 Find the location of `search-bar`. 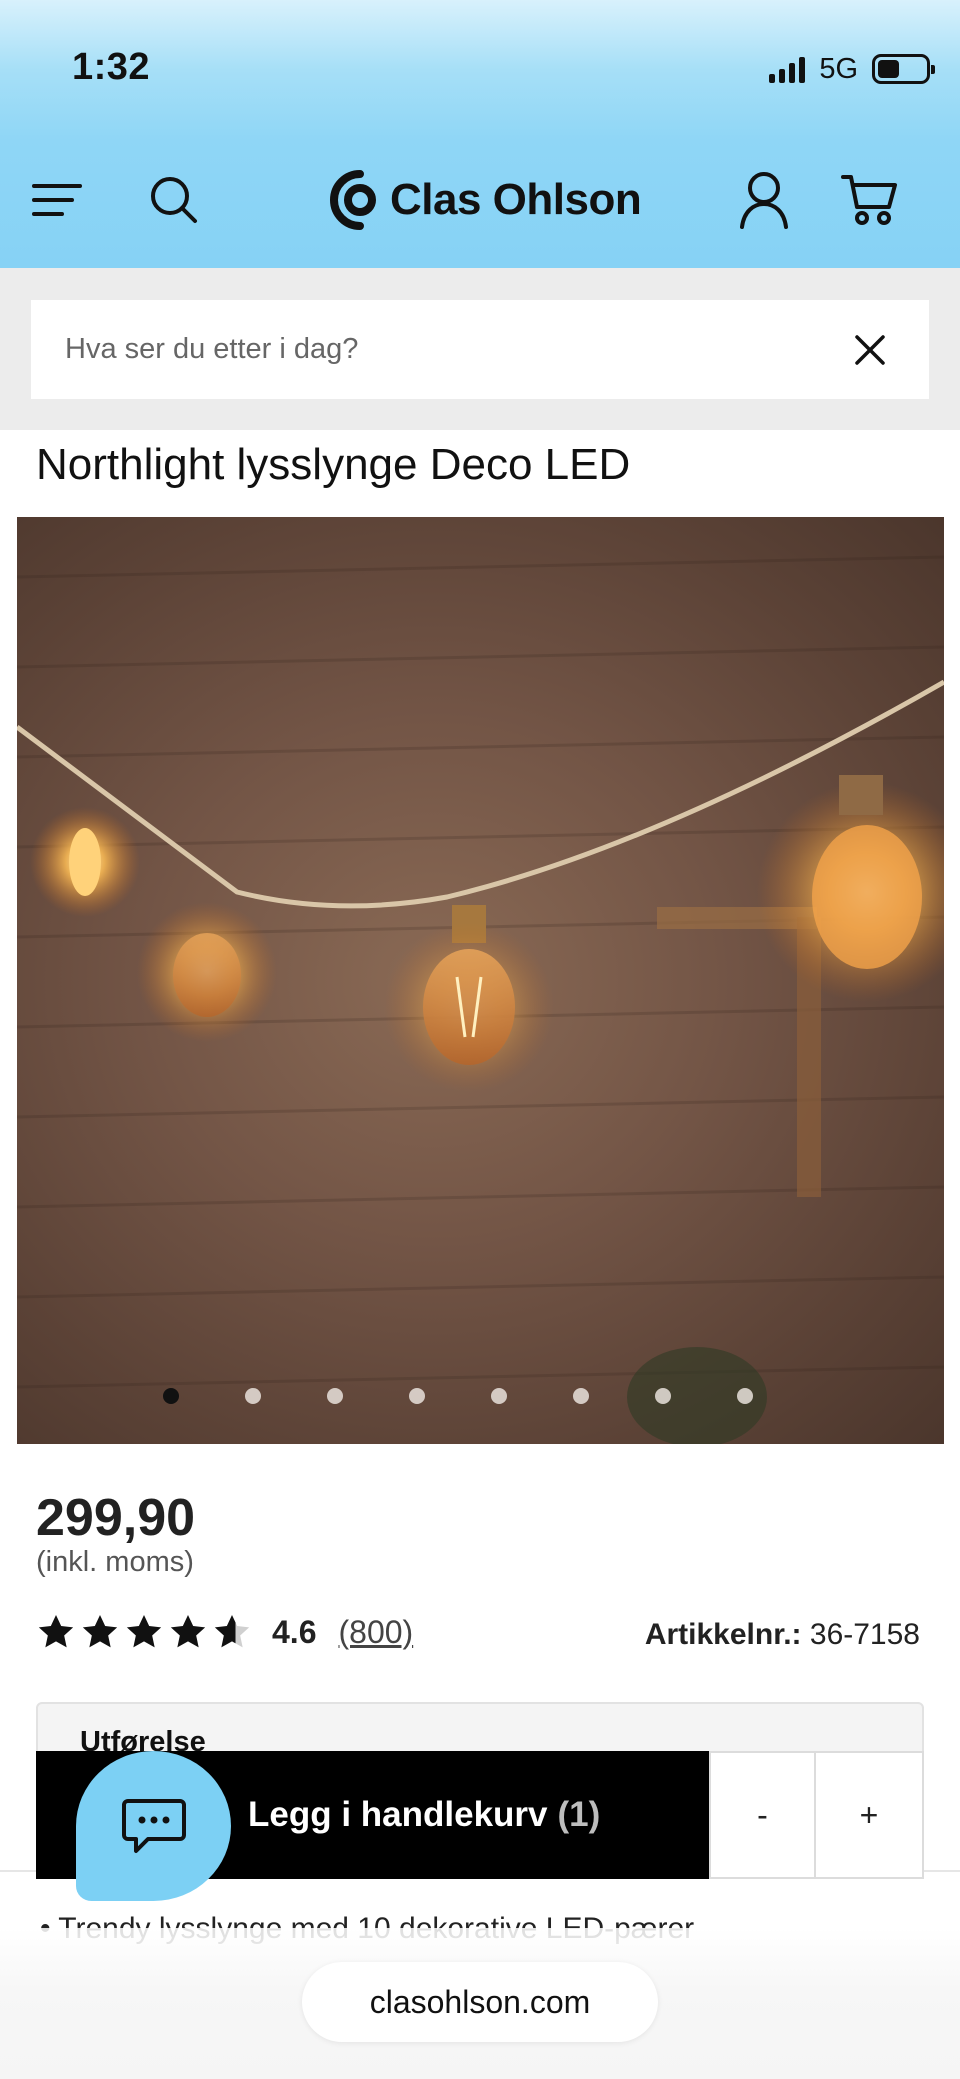

search-bar is located at coordinates (480, 349).